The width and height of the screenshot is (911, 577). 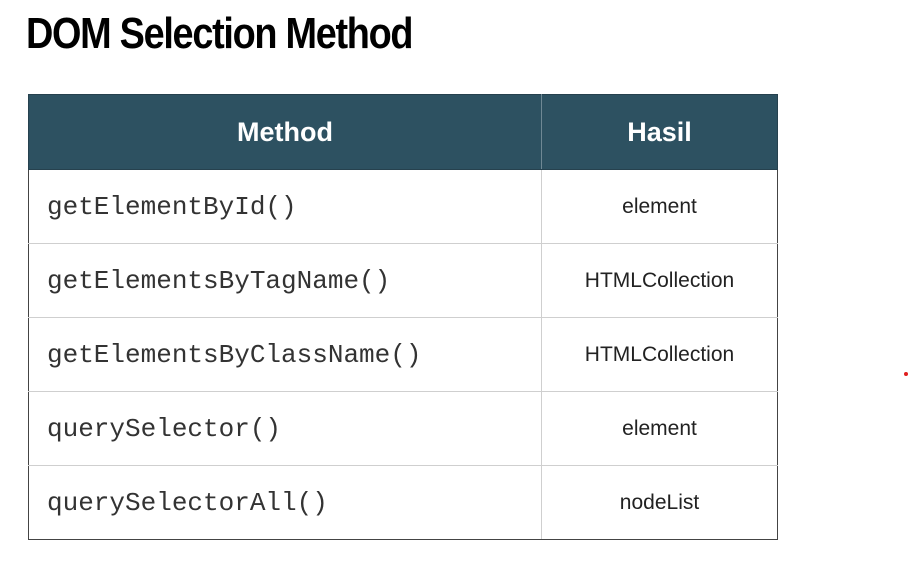 I want to click on method-cell: querySelector(), so click(x=285, y=428).